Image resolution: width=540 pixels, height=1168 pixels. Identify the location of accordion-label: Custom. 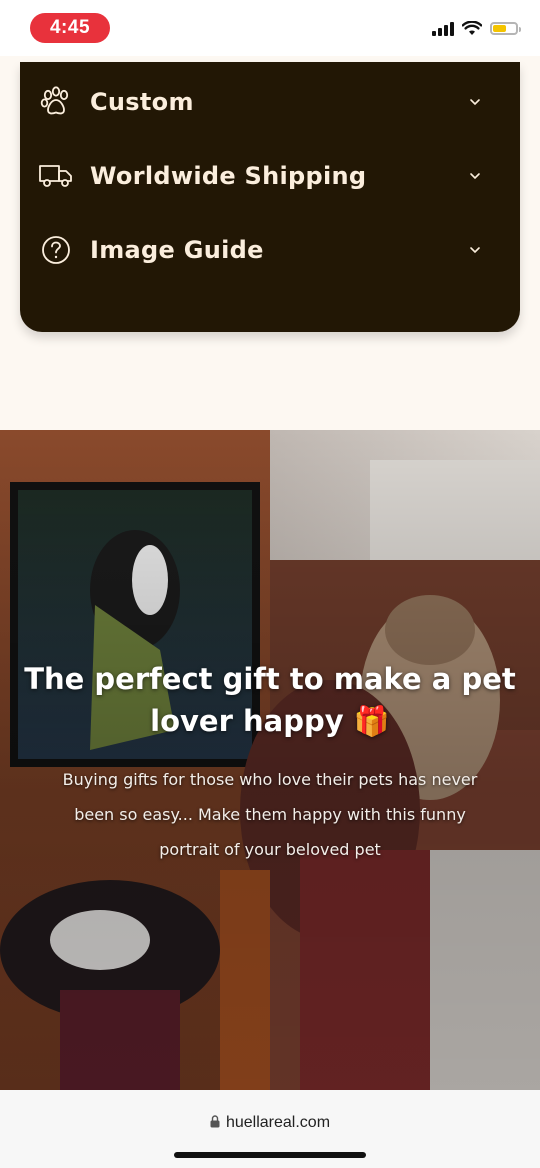
(142, 102).